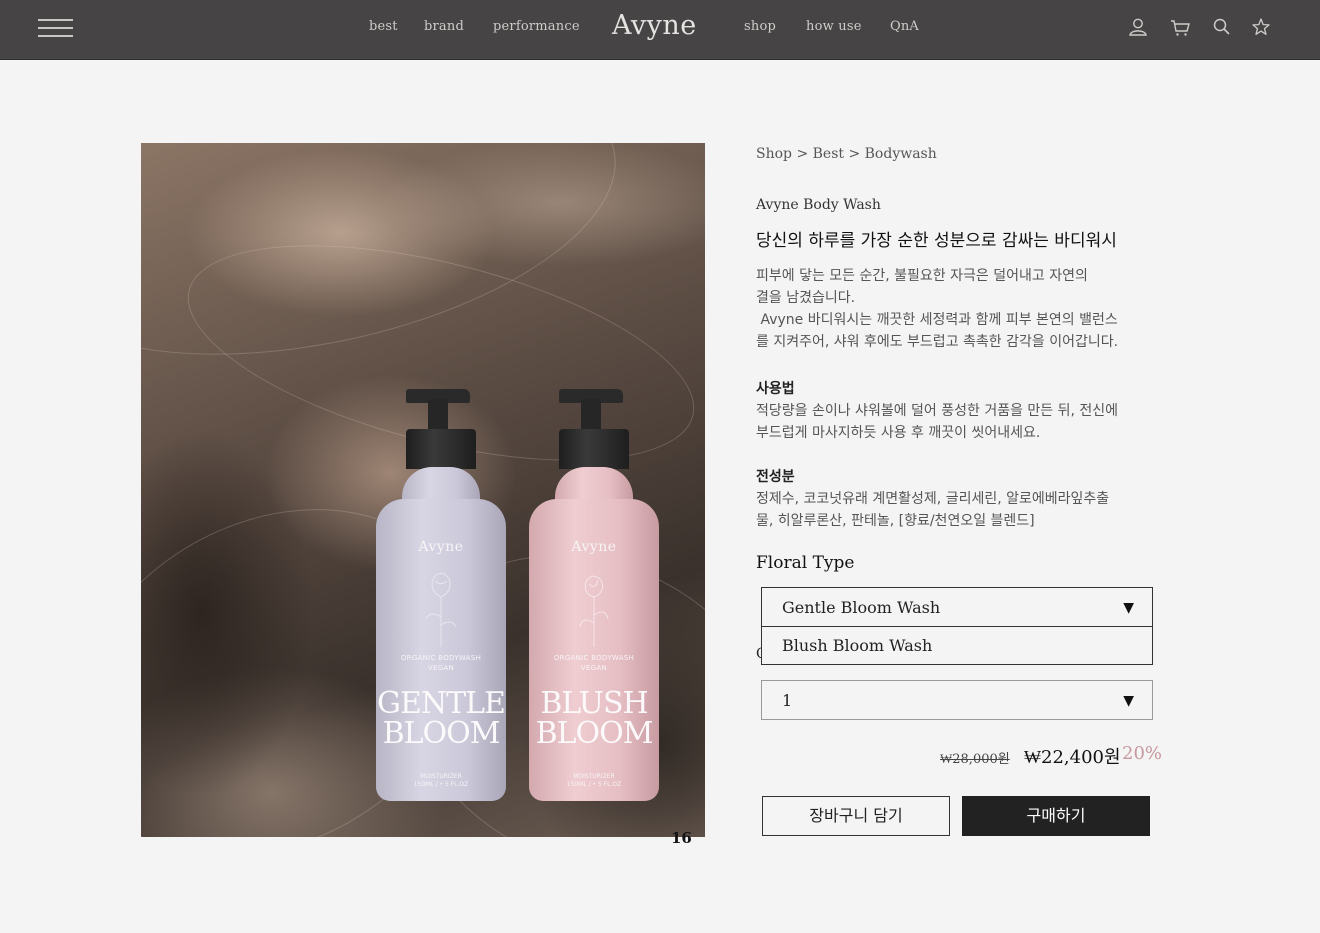 The height and width of the screenshot is (933, 1320). Describe the element at coordinates (1180, 27) in the screenshot. I see `cart-icon` at that location.